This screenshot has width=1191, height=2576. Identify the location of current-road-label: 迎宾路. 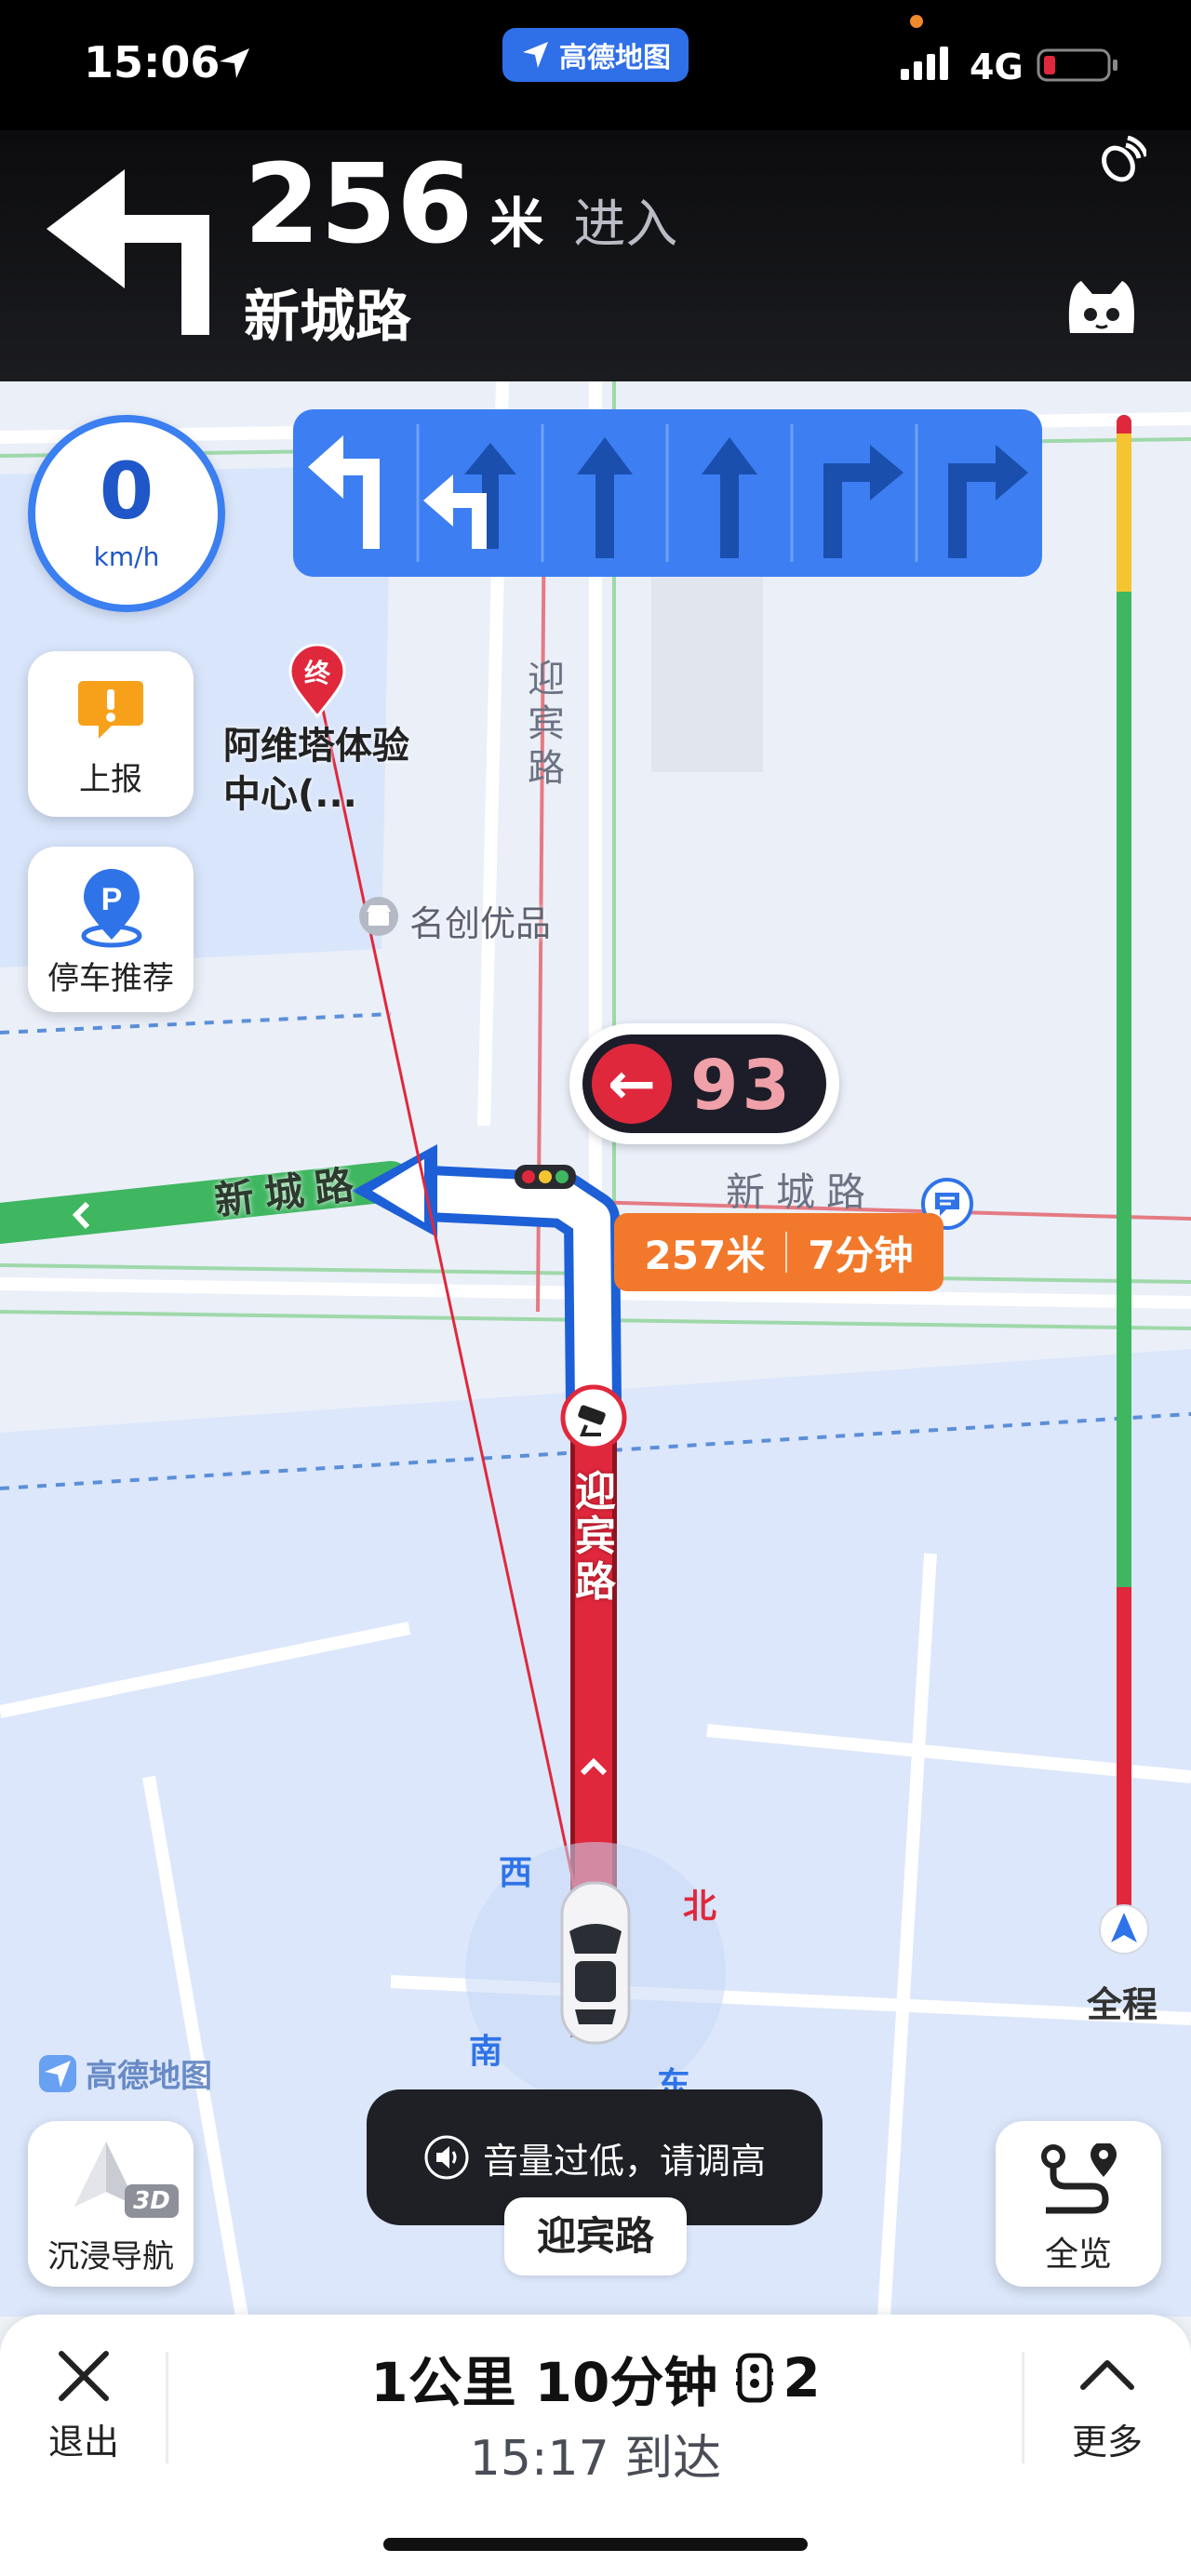
(595, 2236).